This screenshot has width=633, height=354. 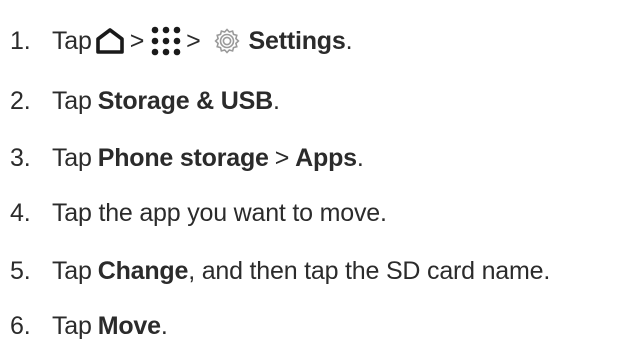 I want to click on step-2: 2. Tap Storage & USB ., so click(x=145, y=101).